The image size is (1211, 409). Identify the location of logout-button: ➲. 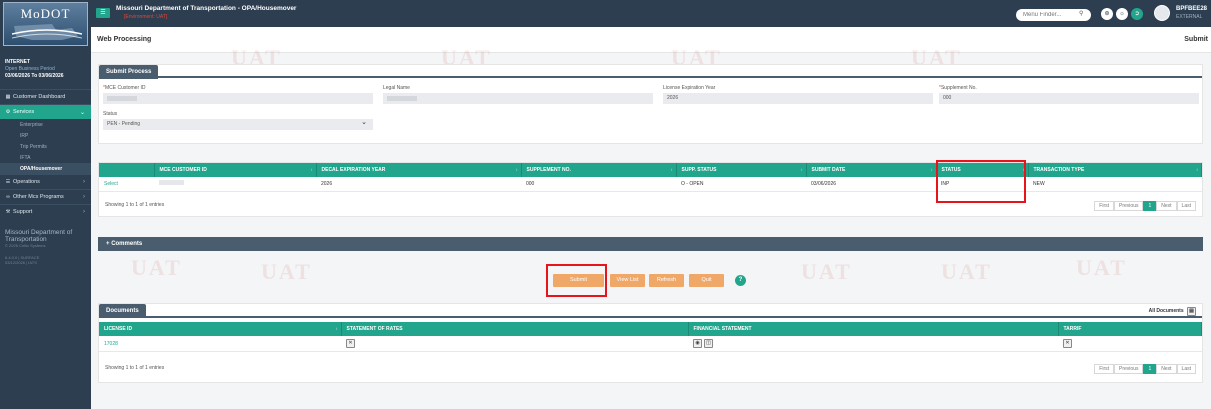
(1137, 14).